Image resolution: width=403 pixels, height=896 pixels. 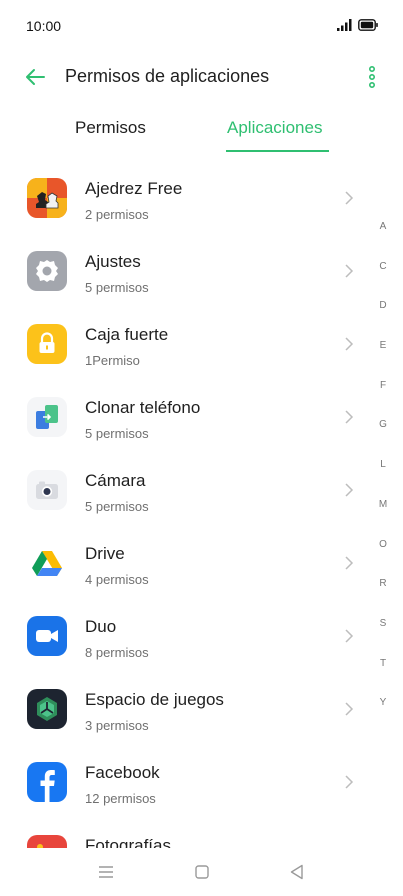 What do you see at coordinates (128, 842) in the screenshot?
I see `app-name: Fotografías` at bounding box center [128, 842].